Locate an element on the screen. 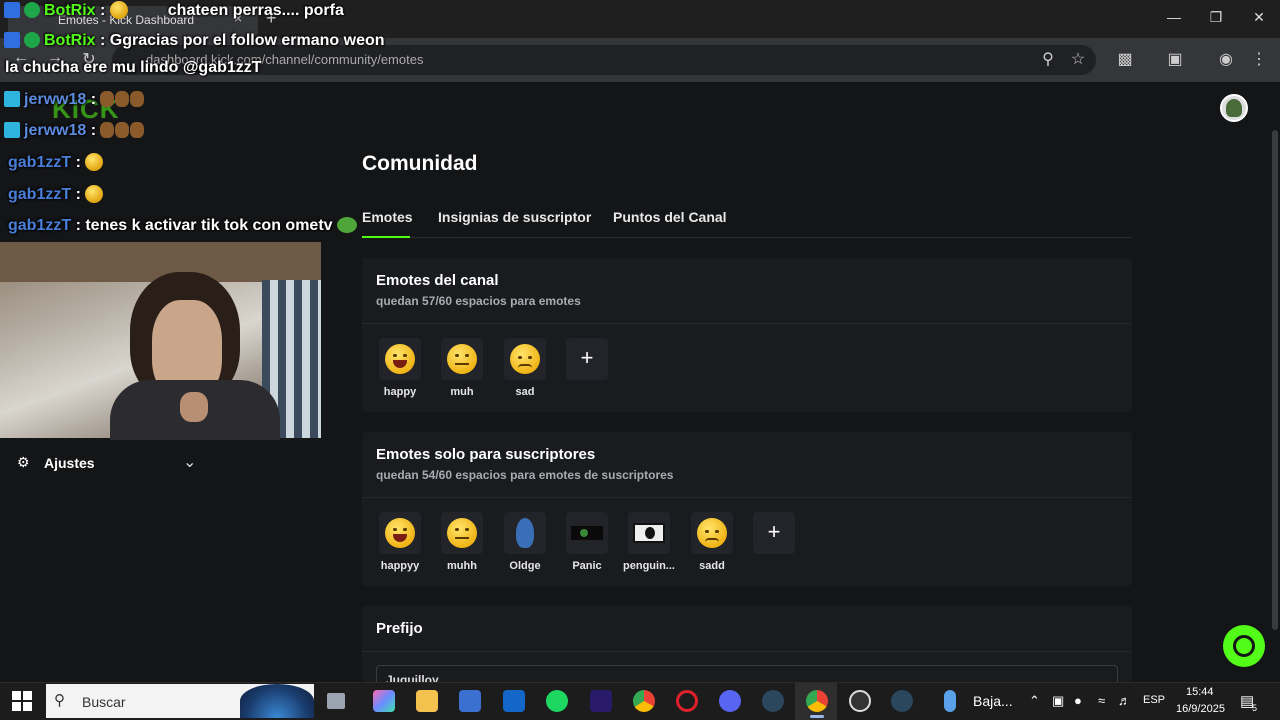 The height and width of the screenshot is (720, 1280). menu-kebab-icon: ⋮ is located at coordinates (1259, 59).